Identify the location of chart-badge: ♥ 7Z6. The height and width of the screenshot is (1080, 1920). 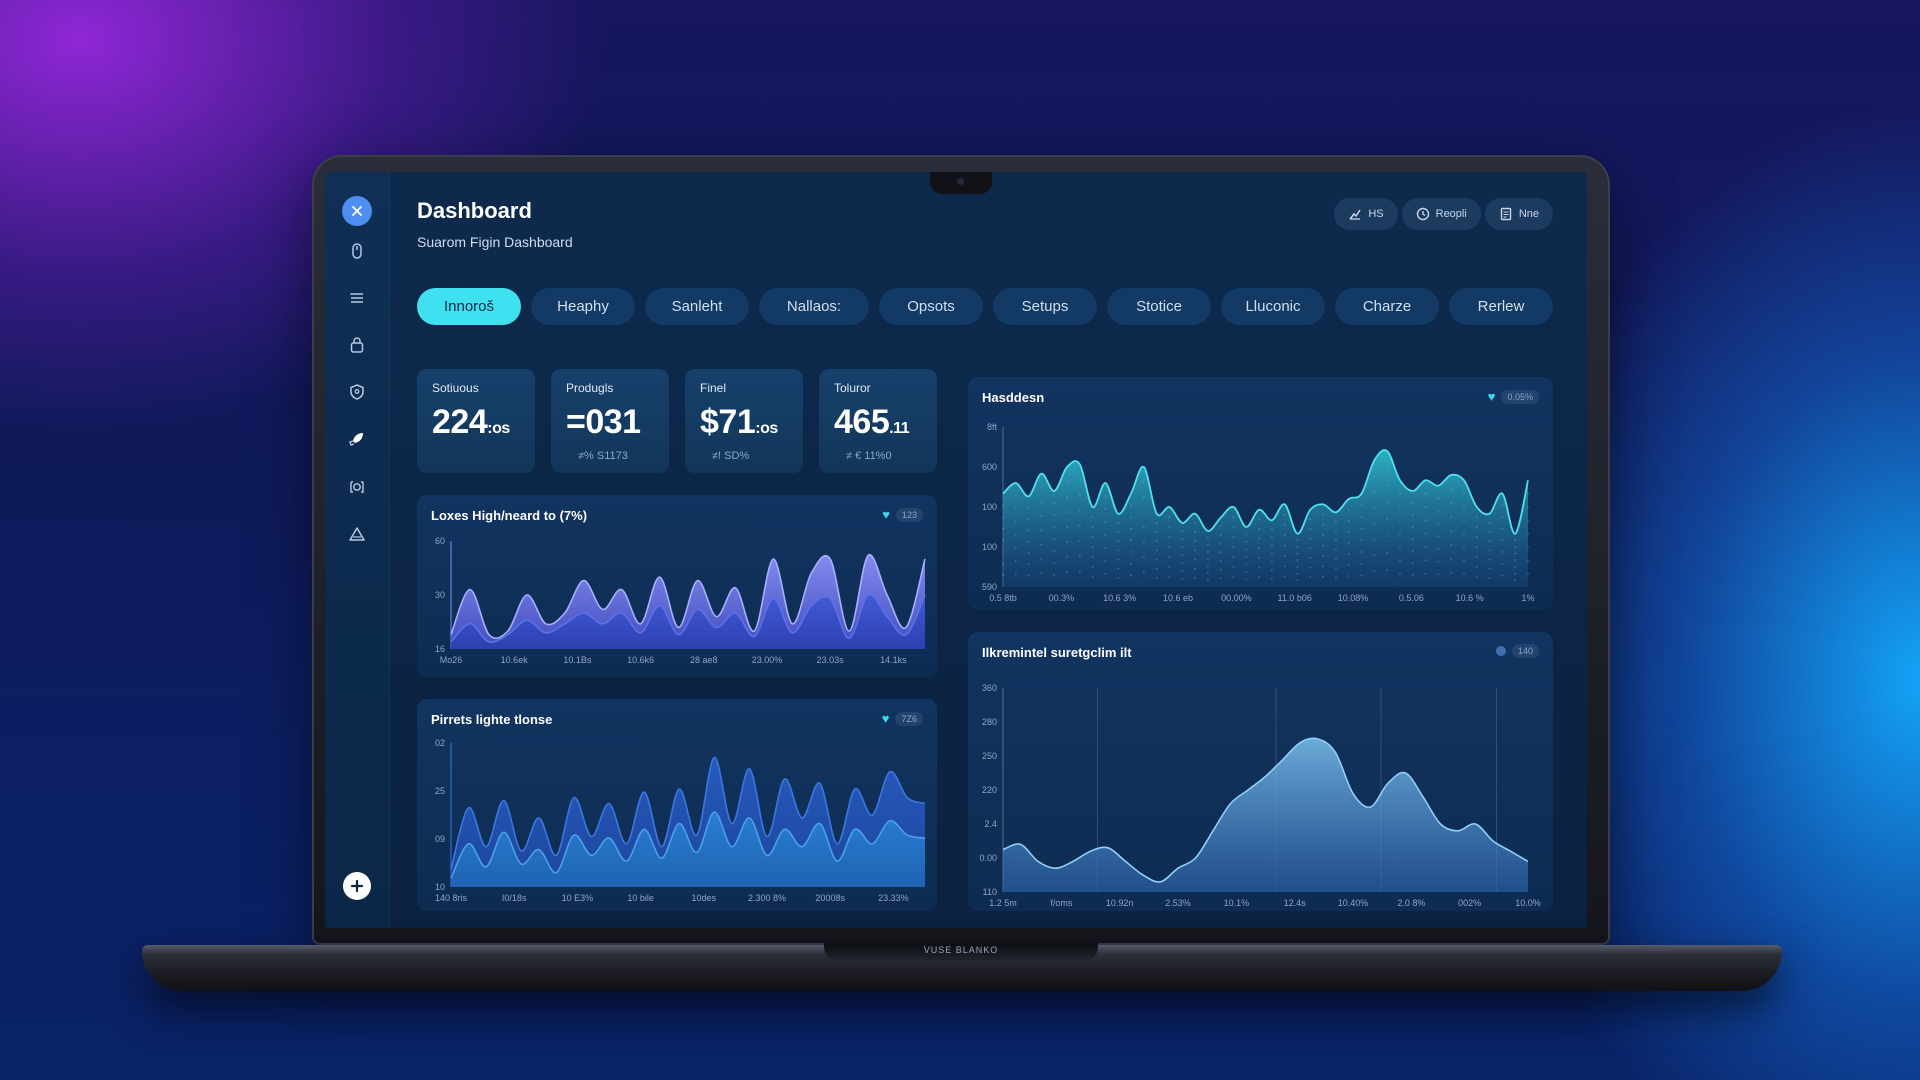
(902, 718).